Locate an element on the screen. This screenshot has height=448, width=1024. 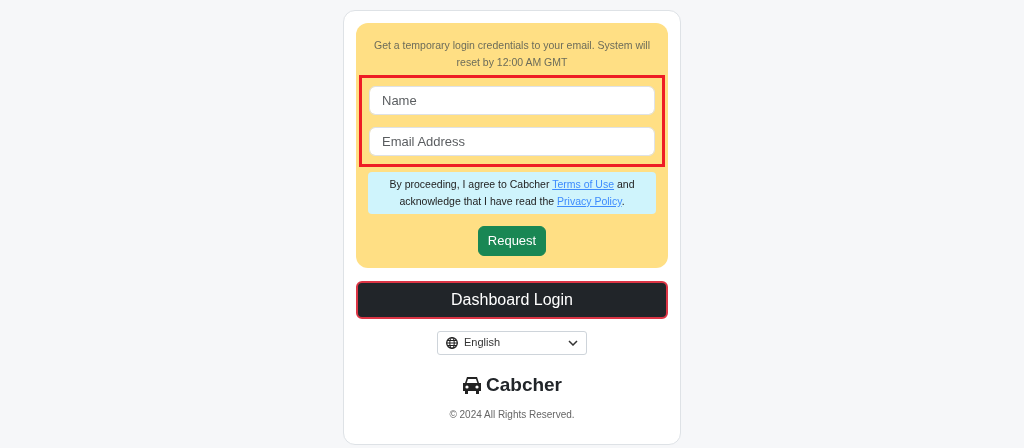
globe-icon is located at coordinates (452, 342).